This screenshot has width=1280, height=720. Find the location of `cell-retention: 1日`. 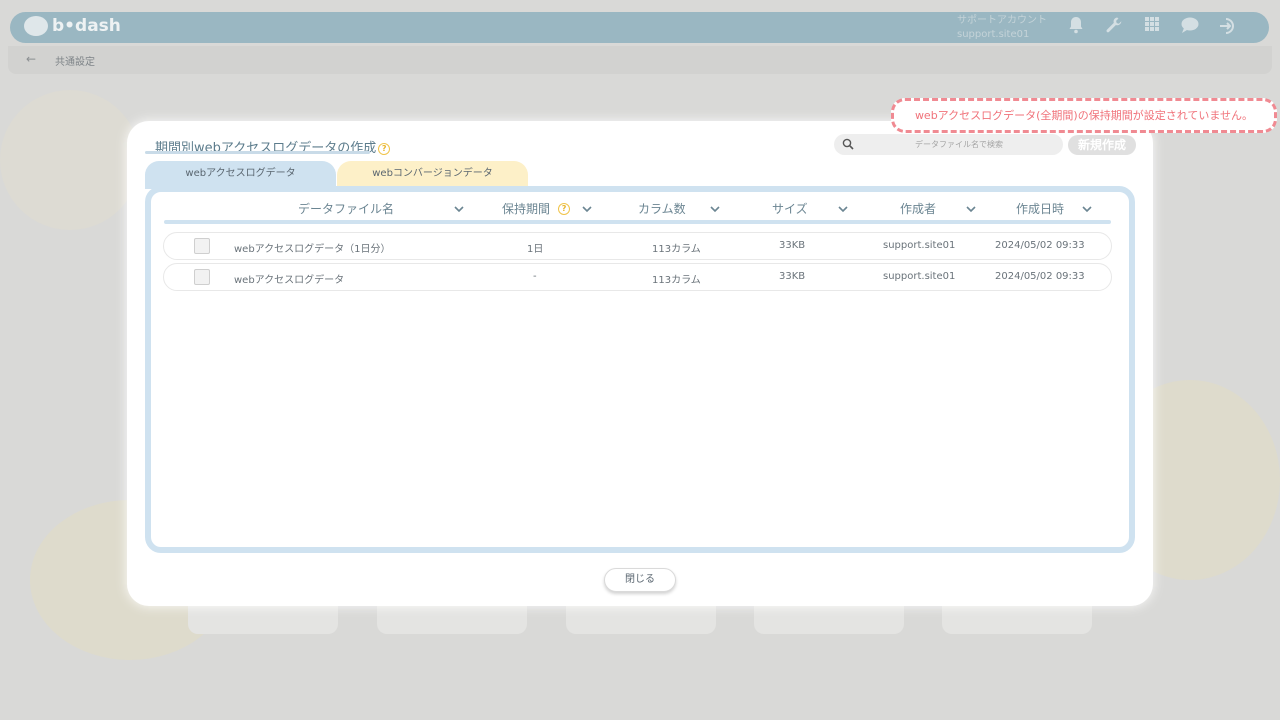

cell-retention: 1日 is located at coordinates (535, 249).